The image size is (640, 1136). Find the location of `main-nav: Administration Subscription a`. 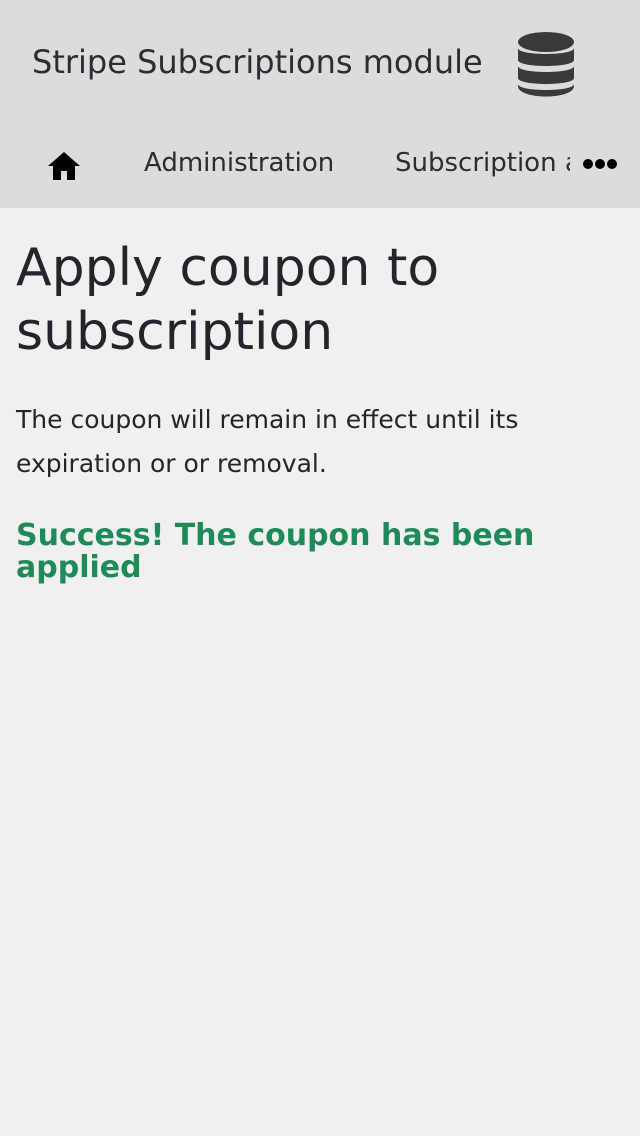

main-nav: Administration Subscription a is located at coordinates (320, 164).